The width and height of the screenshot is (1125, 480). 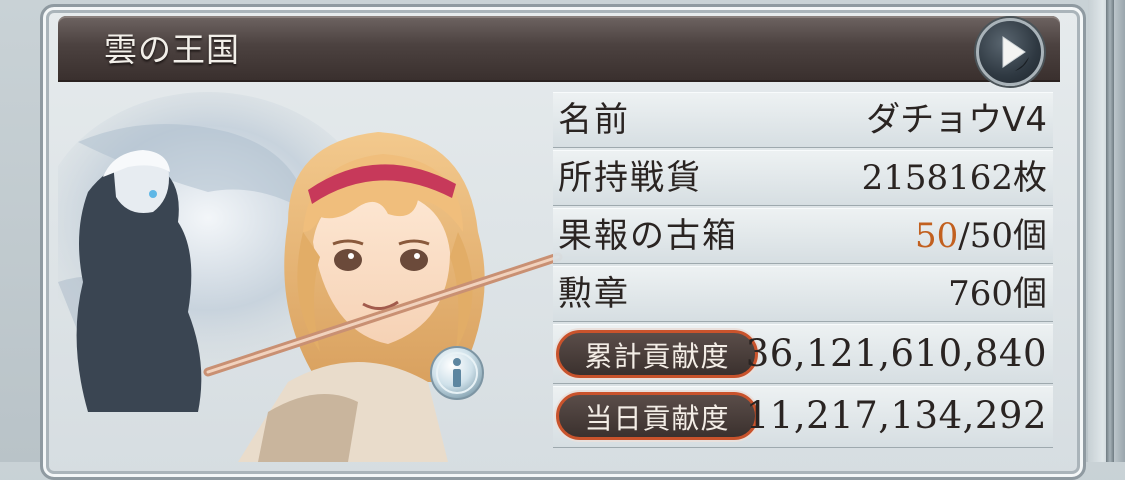 I want to click on total-contribution-badge: 累計貢献度, so click(x=657, y=354).